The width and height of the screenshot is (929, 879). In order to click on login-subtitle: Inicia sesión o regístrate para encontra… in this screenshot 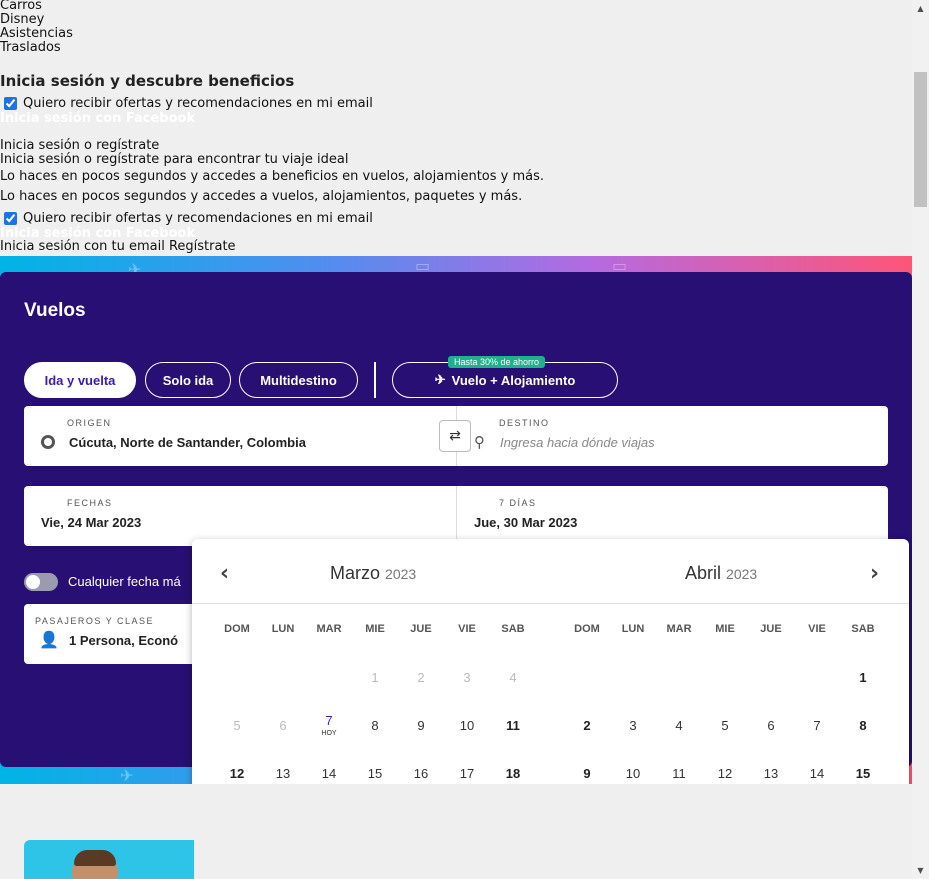, I will do `click(174, 159)`.